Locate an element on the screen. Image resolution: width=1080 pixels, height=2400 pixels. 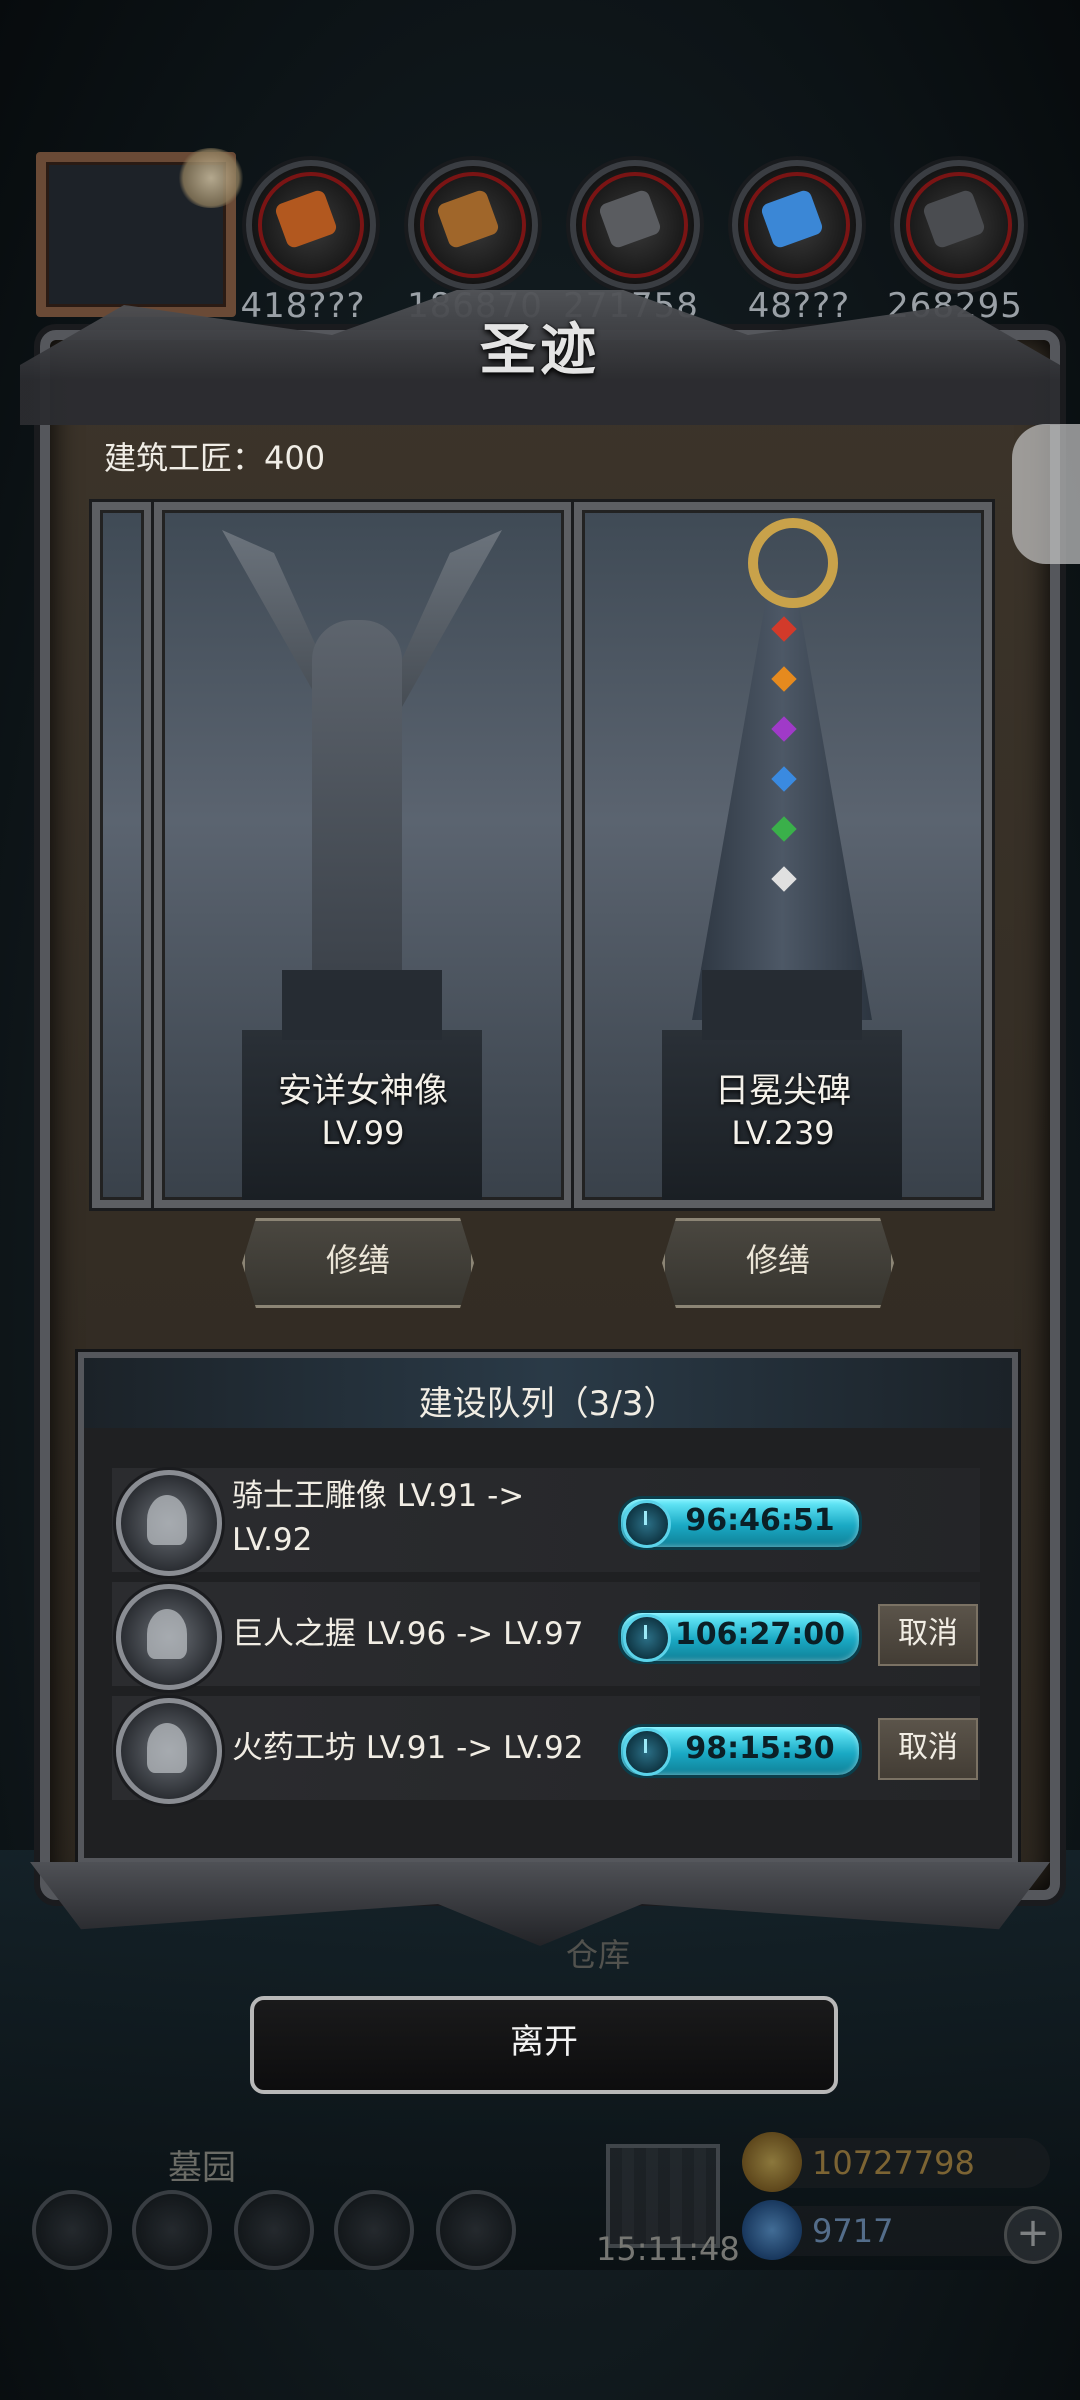
queue-row: 火药工坊 LV.91 -> LV.92 98:15:30 取消 is located at coordinates (546, 1750).